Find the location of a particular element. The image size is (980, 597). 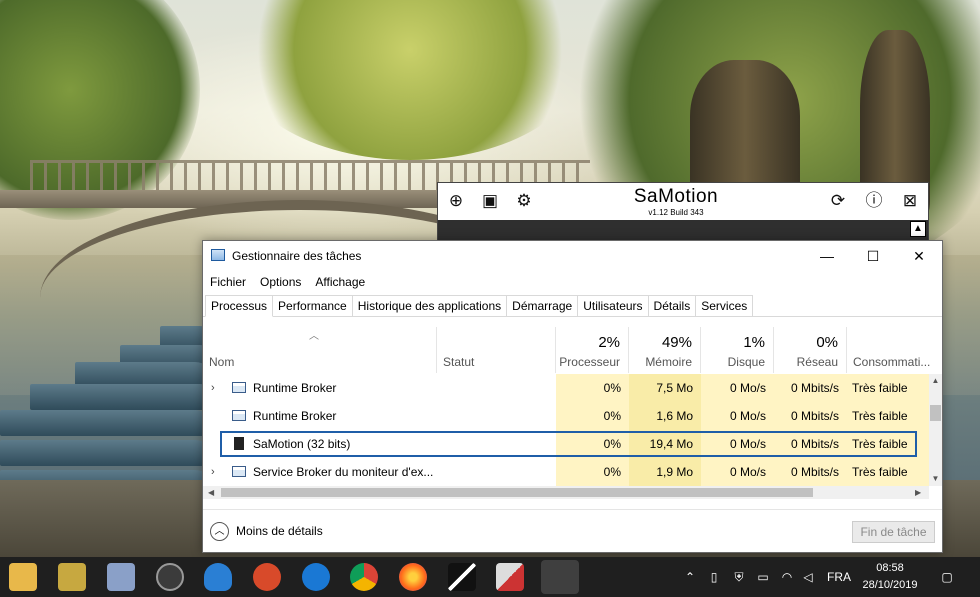

memory-cell: 7,5 Mo is located at coordinates (665, 388).